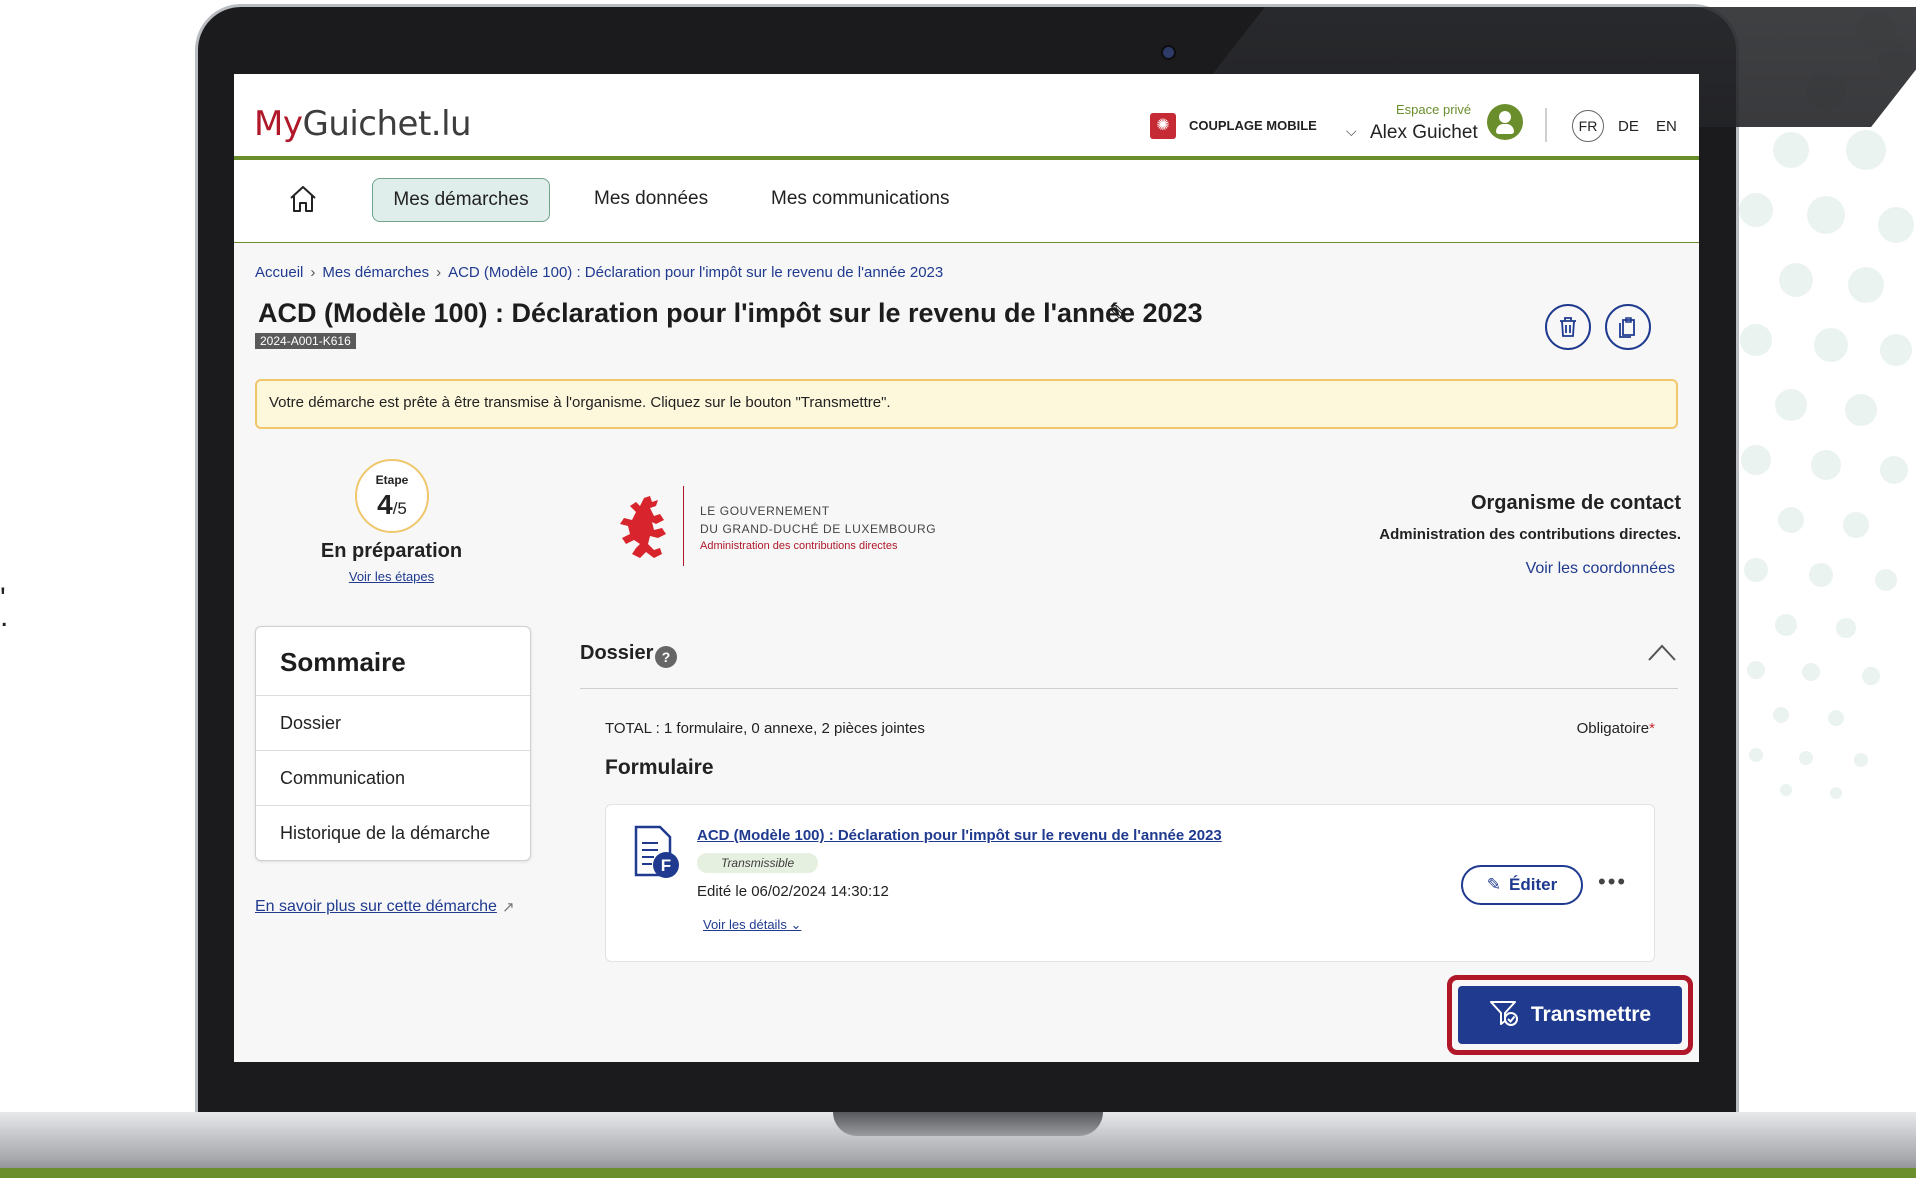 This screenshot has height=1178, width=1916. Describe the element at coordinates (1434, 109) in the screenshot. I see `espace-prive-label: Espace privé` at that location.